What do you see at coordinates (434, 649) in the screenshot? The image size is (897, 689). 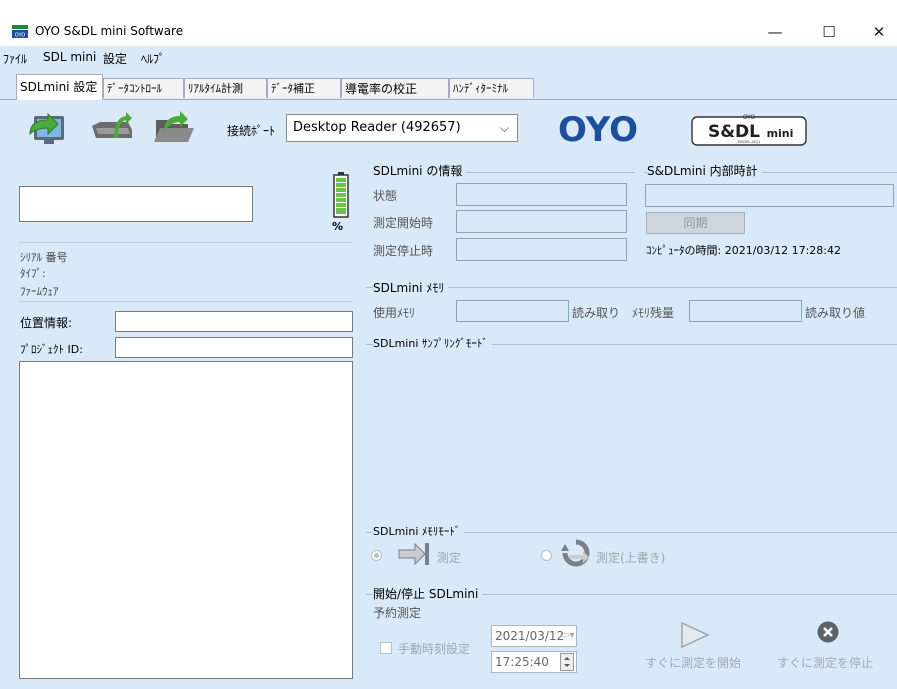 I see `manual-time-label: 手動時刻設定` at bounding box center [434, 649].